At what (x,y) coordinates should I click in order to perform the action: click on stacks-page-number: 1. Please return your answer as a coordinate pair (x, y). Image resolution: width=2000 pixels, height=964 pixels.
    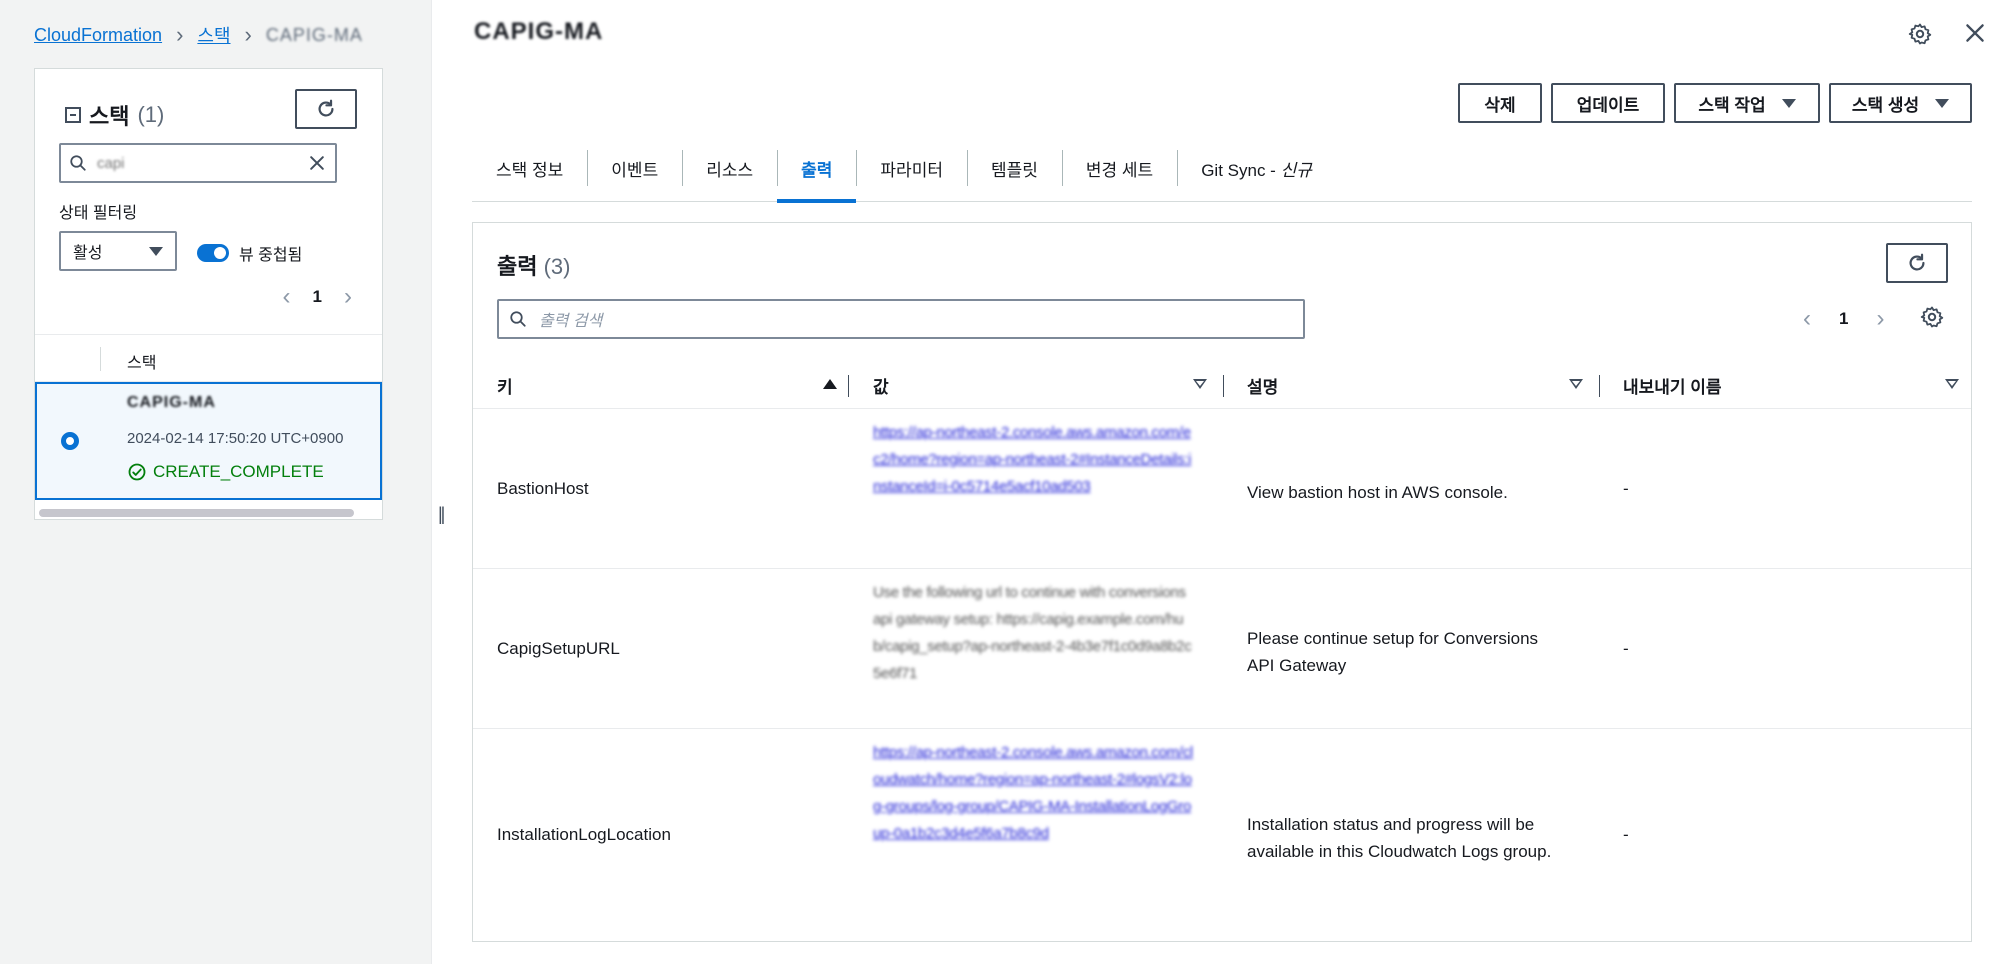
    Looking at the image, I should click on (317, 297).